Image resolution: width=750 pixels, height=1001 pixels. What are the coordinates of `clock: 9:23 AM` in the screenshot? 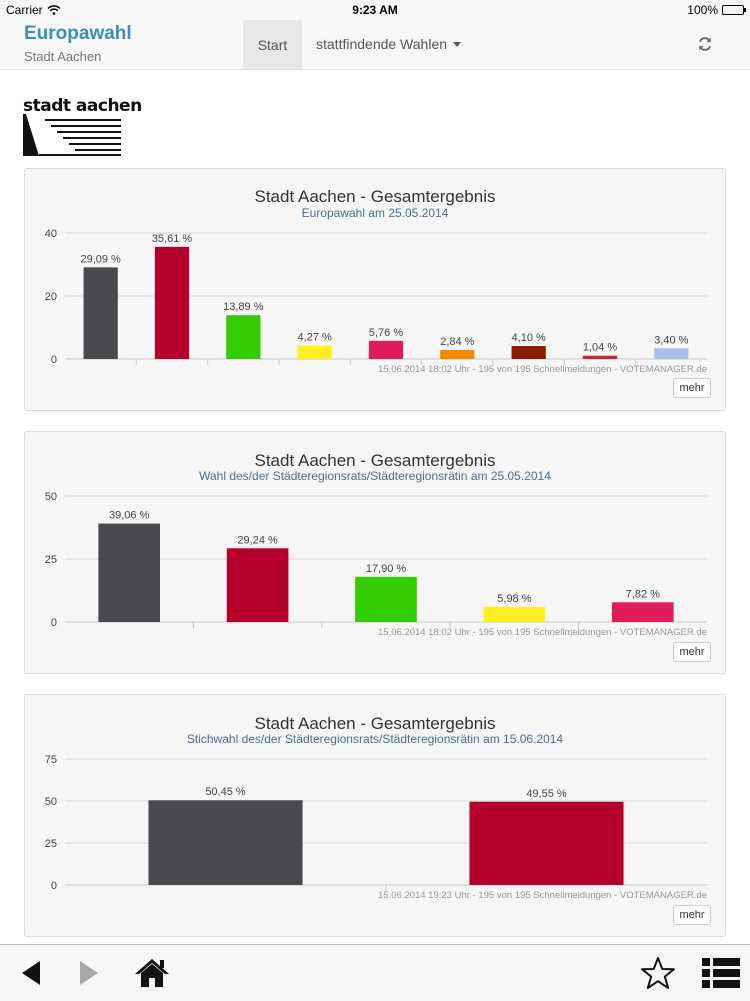 It's located at (375, 10).